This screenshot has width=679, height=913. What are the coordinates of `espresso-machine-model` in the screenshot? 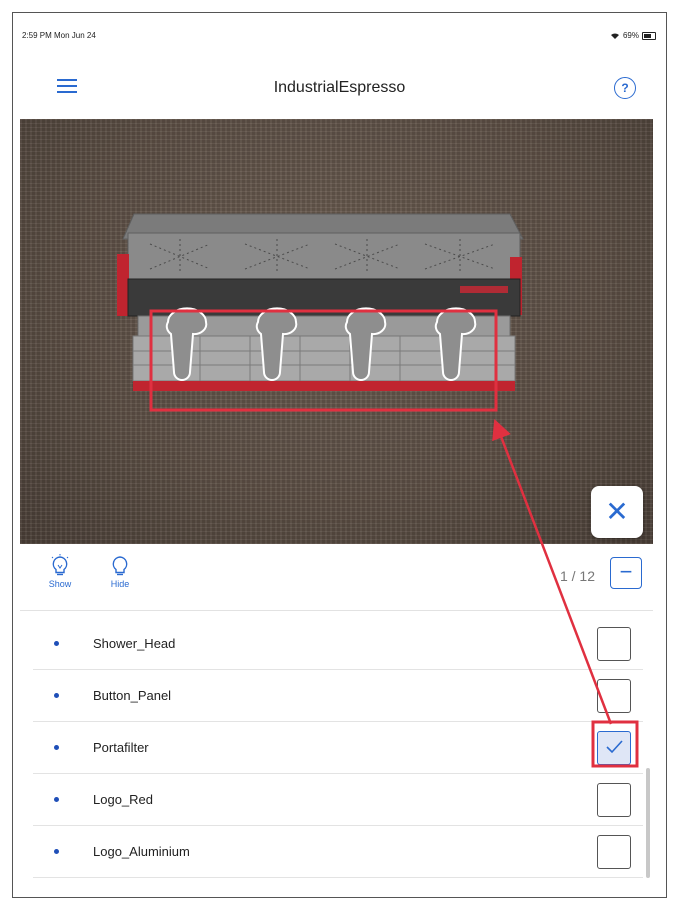 It's located at (320, 302).